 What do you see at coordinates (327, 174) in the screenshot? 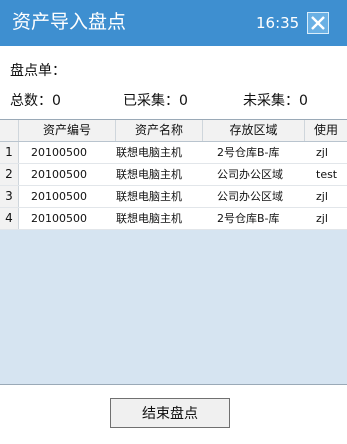
I see `user-cell: test` at bounding box center [327, 174].